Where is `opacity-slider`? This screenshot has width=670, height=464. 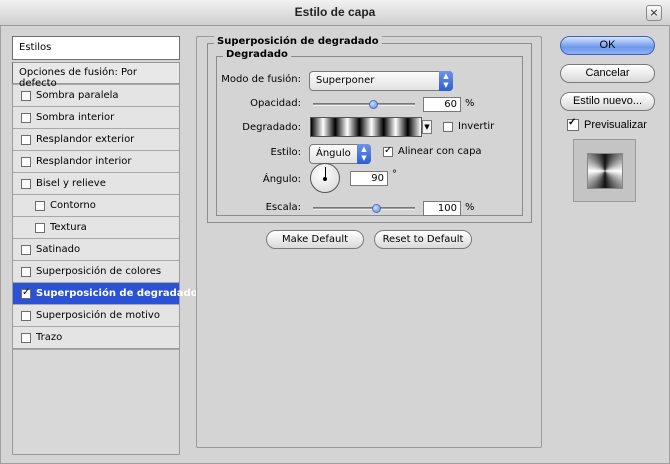
opacity-slider is located at coordinates (364, 104).